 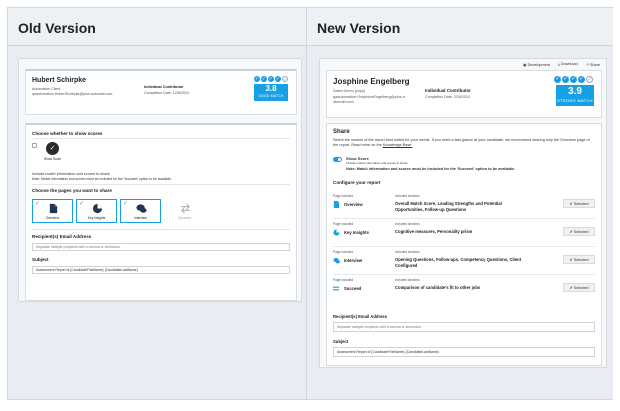 I want to click on old-version-title: Old Version, so click(x=157, y=27).